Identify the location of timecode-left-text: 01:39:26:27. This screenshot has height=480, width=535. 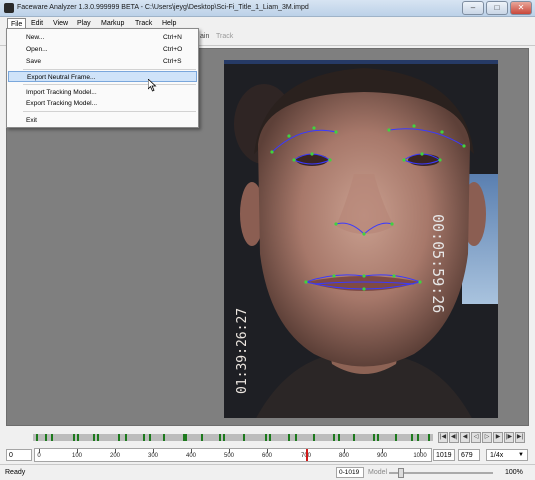
(242, 351).